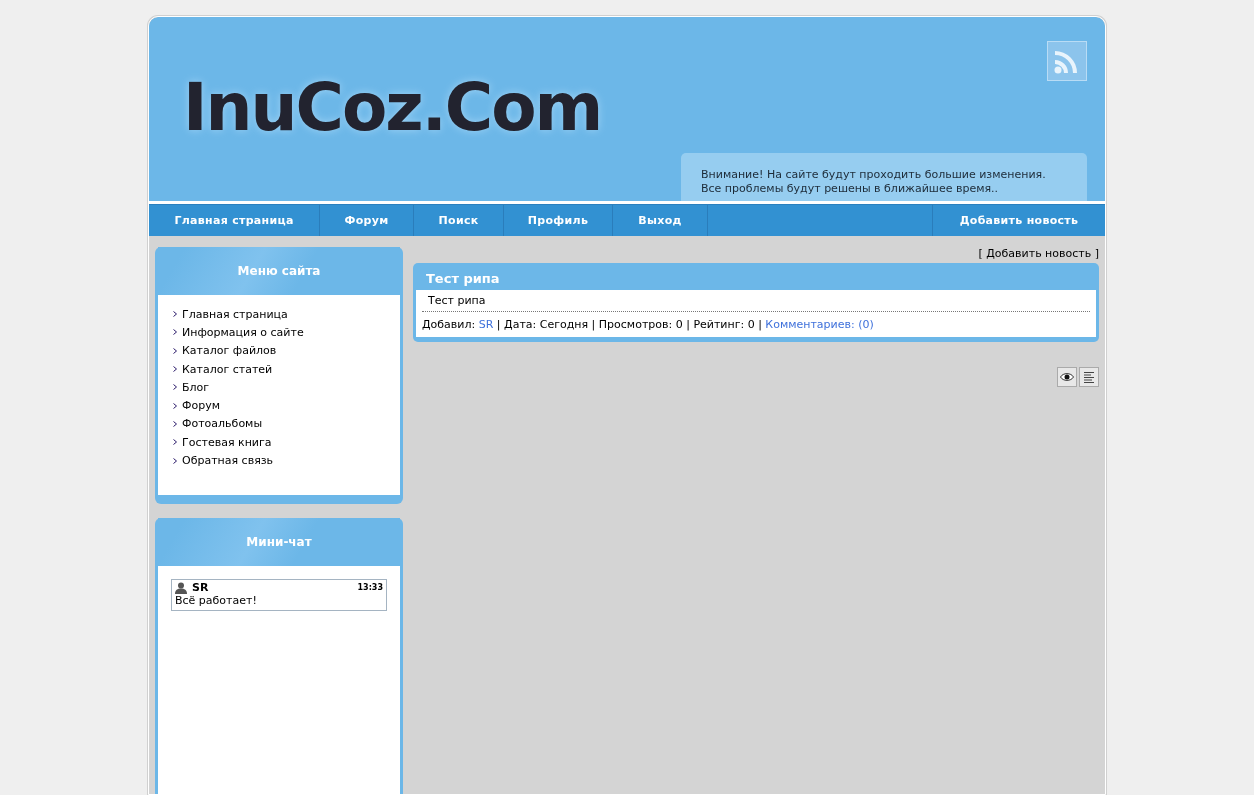  I want to click on meta-link: SR, so click(486, 324).